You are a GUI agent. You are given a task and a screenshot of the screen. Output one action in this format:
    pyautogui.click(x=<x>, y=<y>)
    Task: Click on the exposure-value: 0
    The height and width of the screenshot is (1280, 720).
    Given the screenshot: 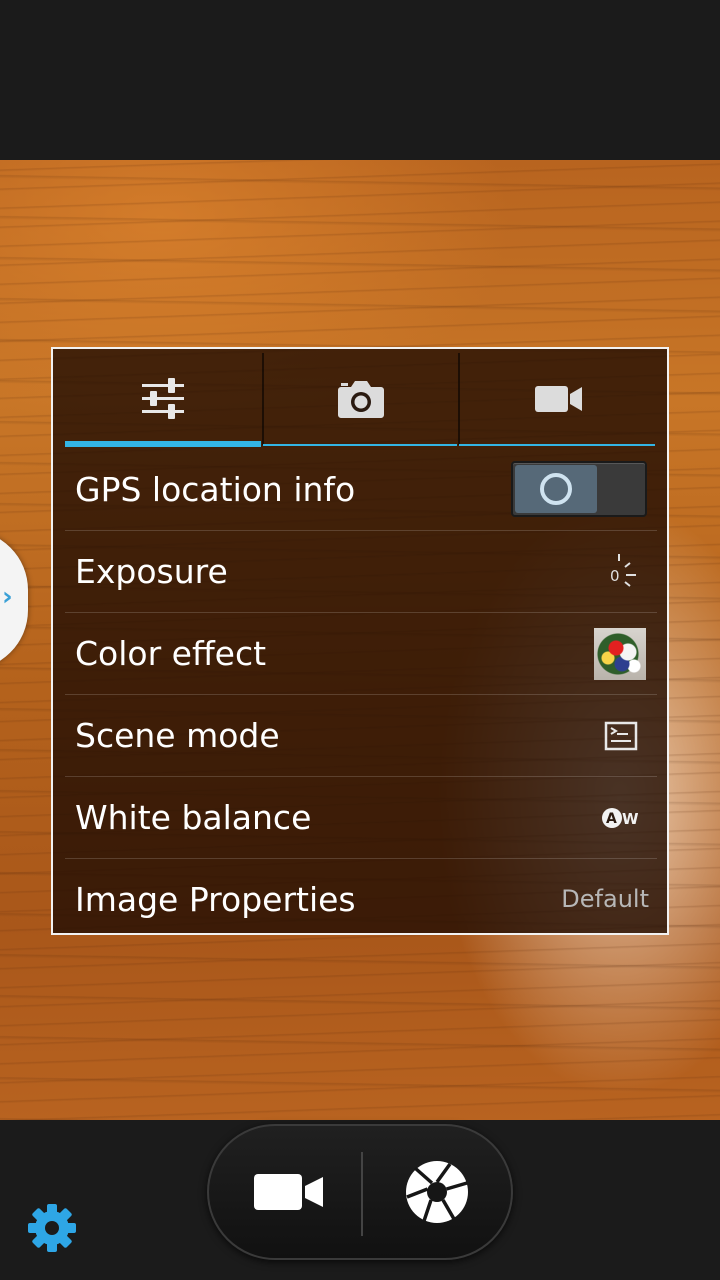 What is the action you would take?
    pyautogui.click(x=615, y=576)
    